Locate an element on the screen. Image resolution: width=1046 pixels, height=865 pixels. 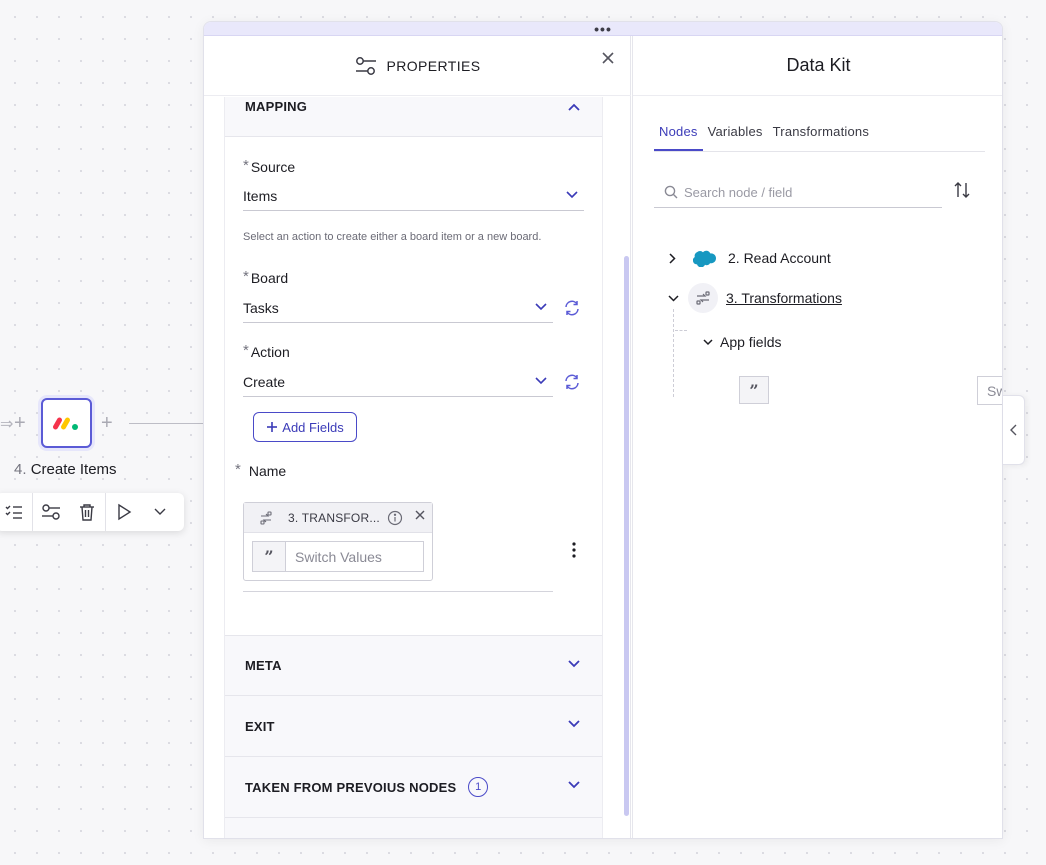
add-fields-button: Add Fields is located at coordinates (305, 427).